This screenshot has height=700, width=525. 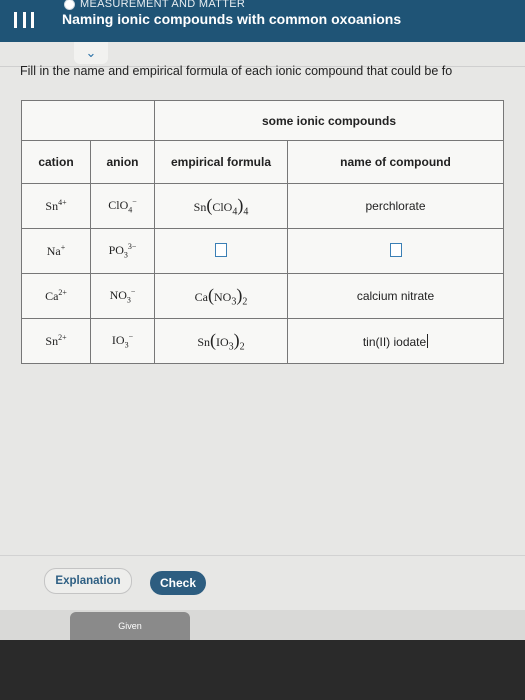 I want to click on name-cell: perchlorate, so click(x=395, y=206).